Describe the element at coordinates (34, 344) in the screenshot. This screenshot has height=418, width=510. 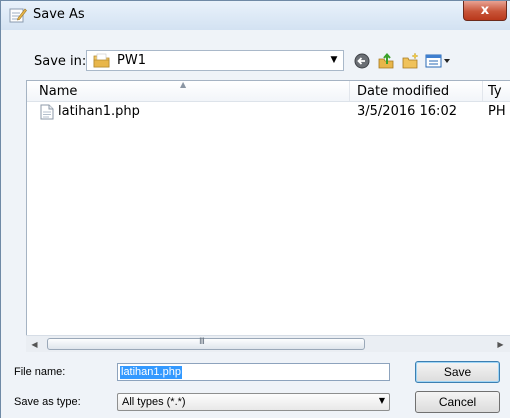
I see `scroll-left-icon: ◀` at that location.